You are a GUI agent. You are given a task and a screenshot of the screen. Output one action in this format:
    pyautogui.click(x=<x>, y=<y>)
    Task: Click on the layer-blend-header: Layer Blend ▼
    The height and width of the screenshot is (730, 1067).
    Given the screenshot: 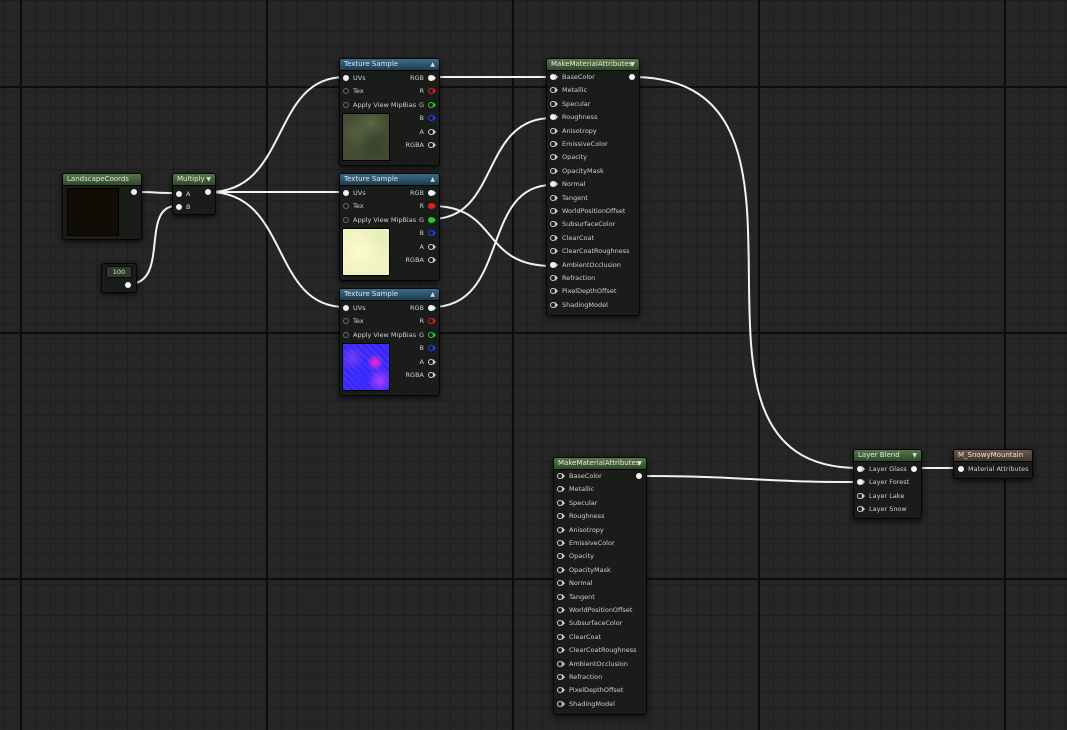 What is the action you would take?
    pyautogui.click(x=887, y=456)
    